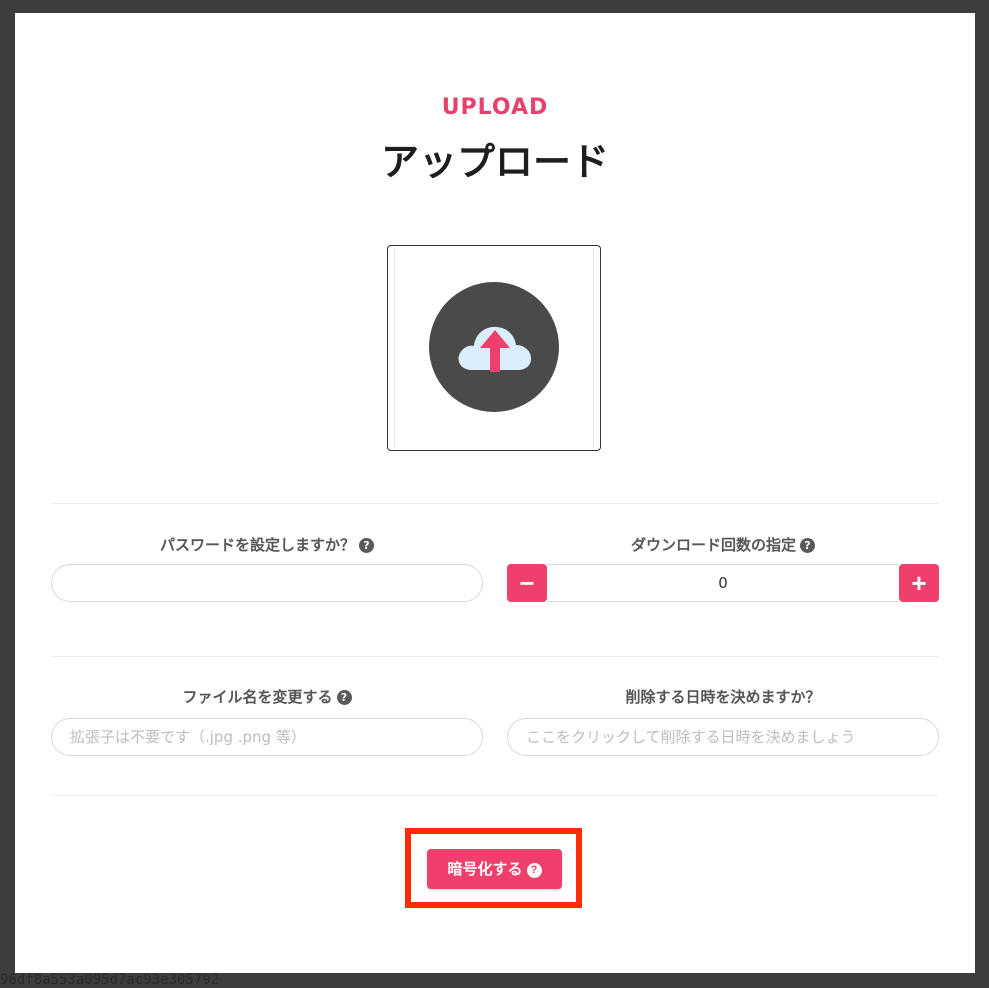 This screenshot has height=988, width=989. What do you see at coordinates (723, 544) in the screenshot?
I see `download-count-label: ダウンロード回数の指定?` at bounding box center [723, 544].